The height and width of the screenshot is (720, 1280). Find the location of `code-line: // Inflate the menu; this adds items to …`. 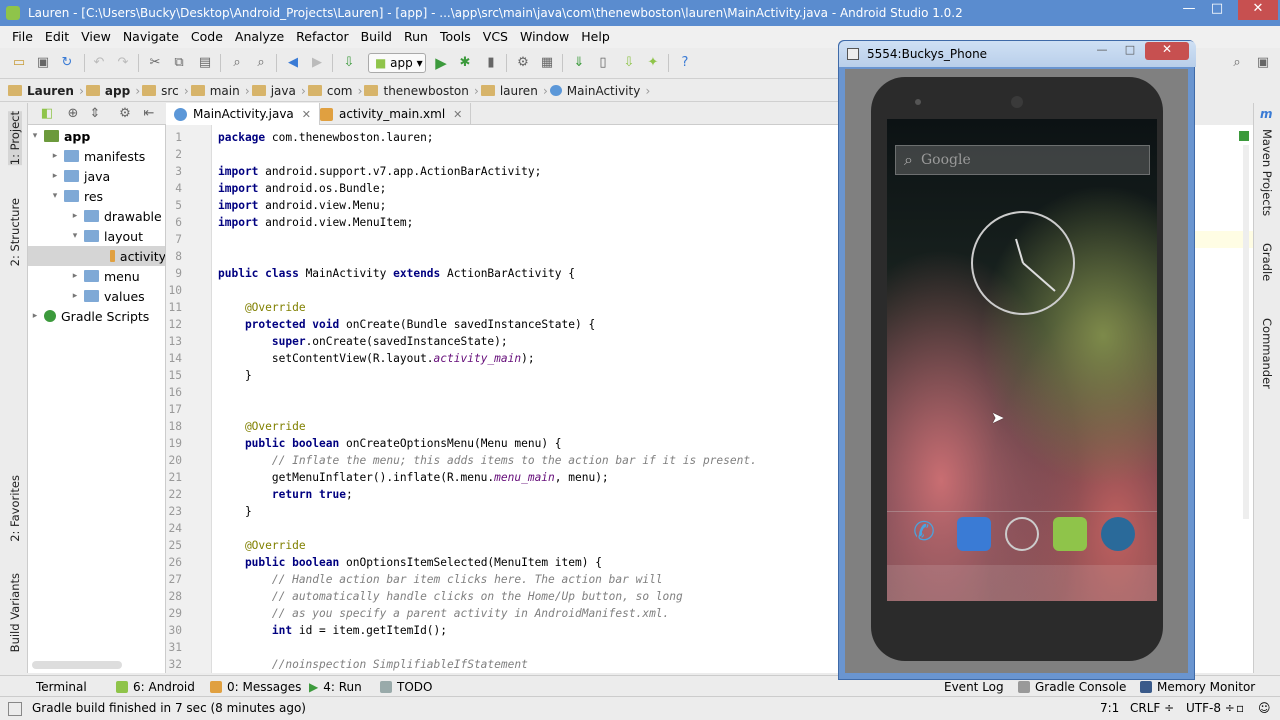

code-line: // Inflate the menu; this adds items to … is located at coordinates (487, 460).